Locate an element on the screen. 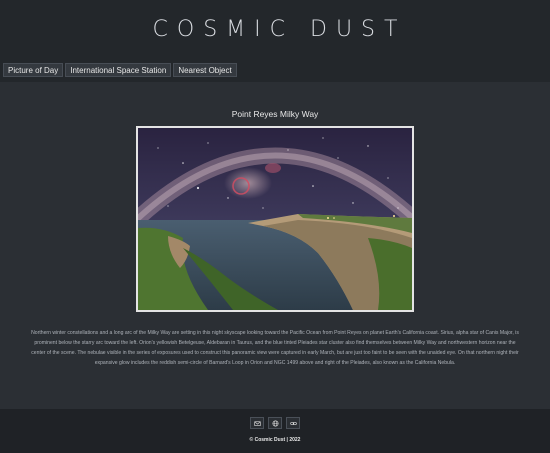  site-header: COSMIC DUST is located at coordinates (275, 29).